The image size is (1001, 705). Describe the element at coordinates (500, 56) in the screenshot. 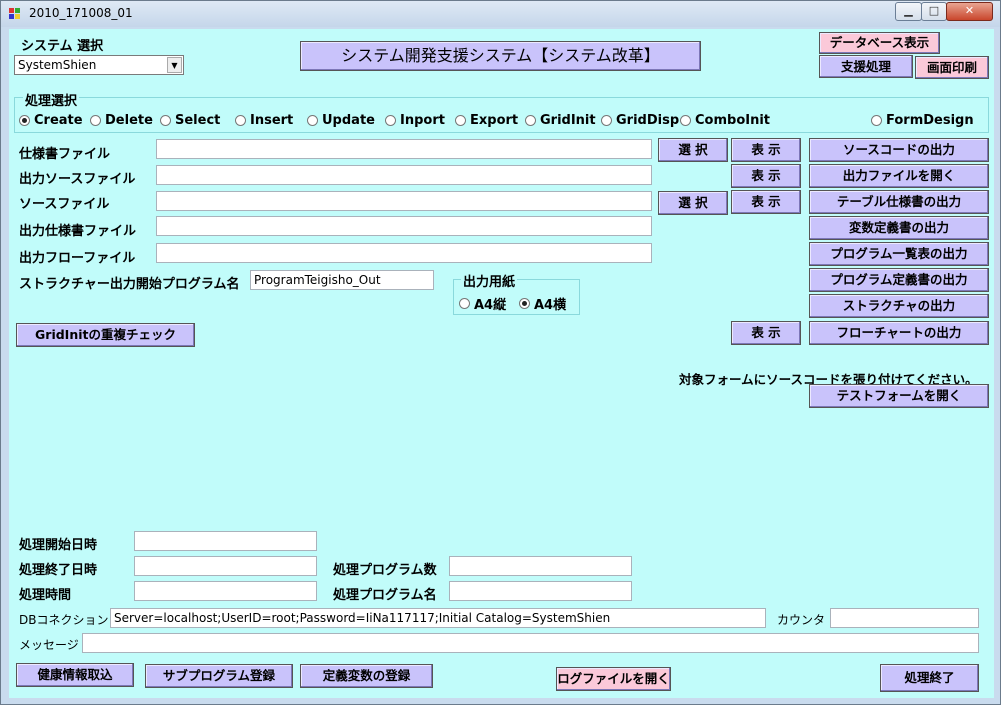

I see `main-title: システム開発支援システム【システム改革】` at that location.